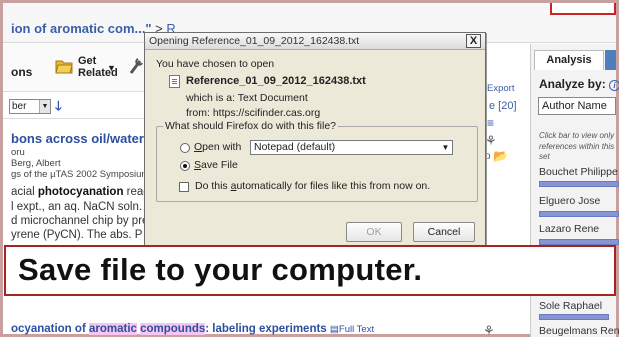  I want to click on folder-icon, so click(64, 67).